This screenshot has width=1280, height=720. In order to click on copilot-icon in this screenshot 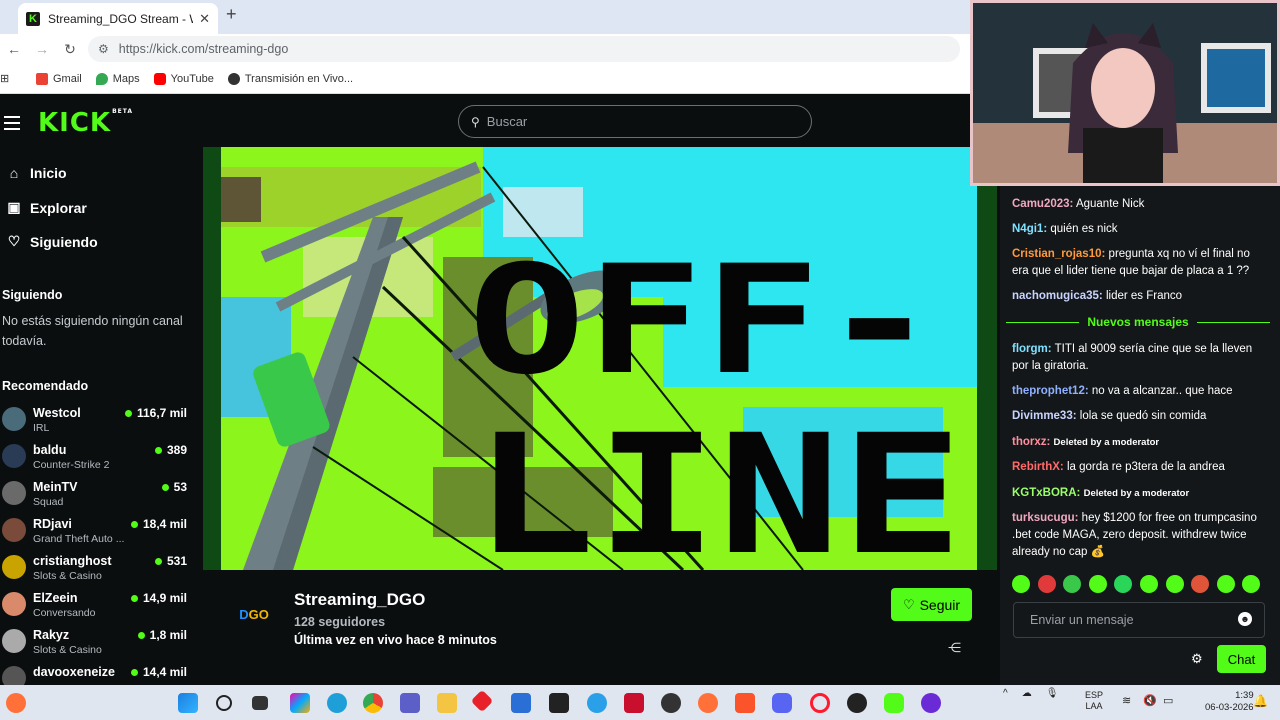, I will do `click(300, 703)`.